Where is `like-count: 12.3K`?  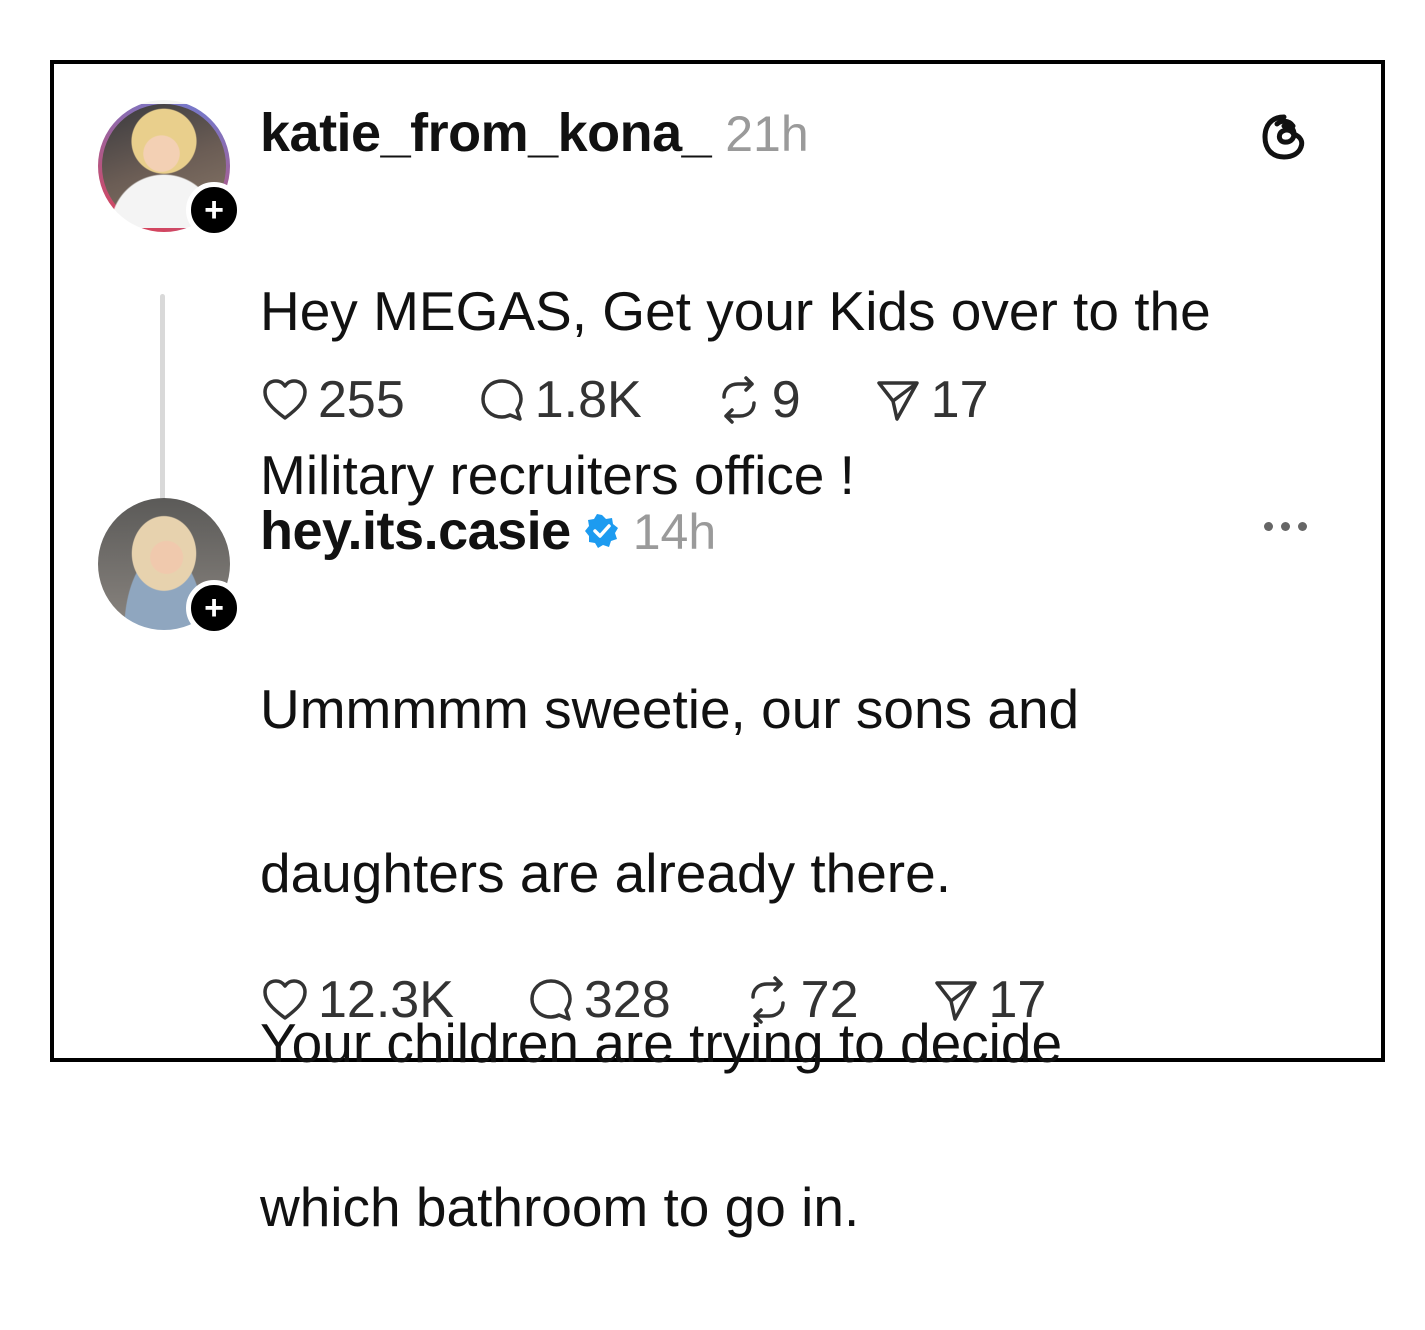
like-count: 12.3K is located at coordinates (386, 1000).